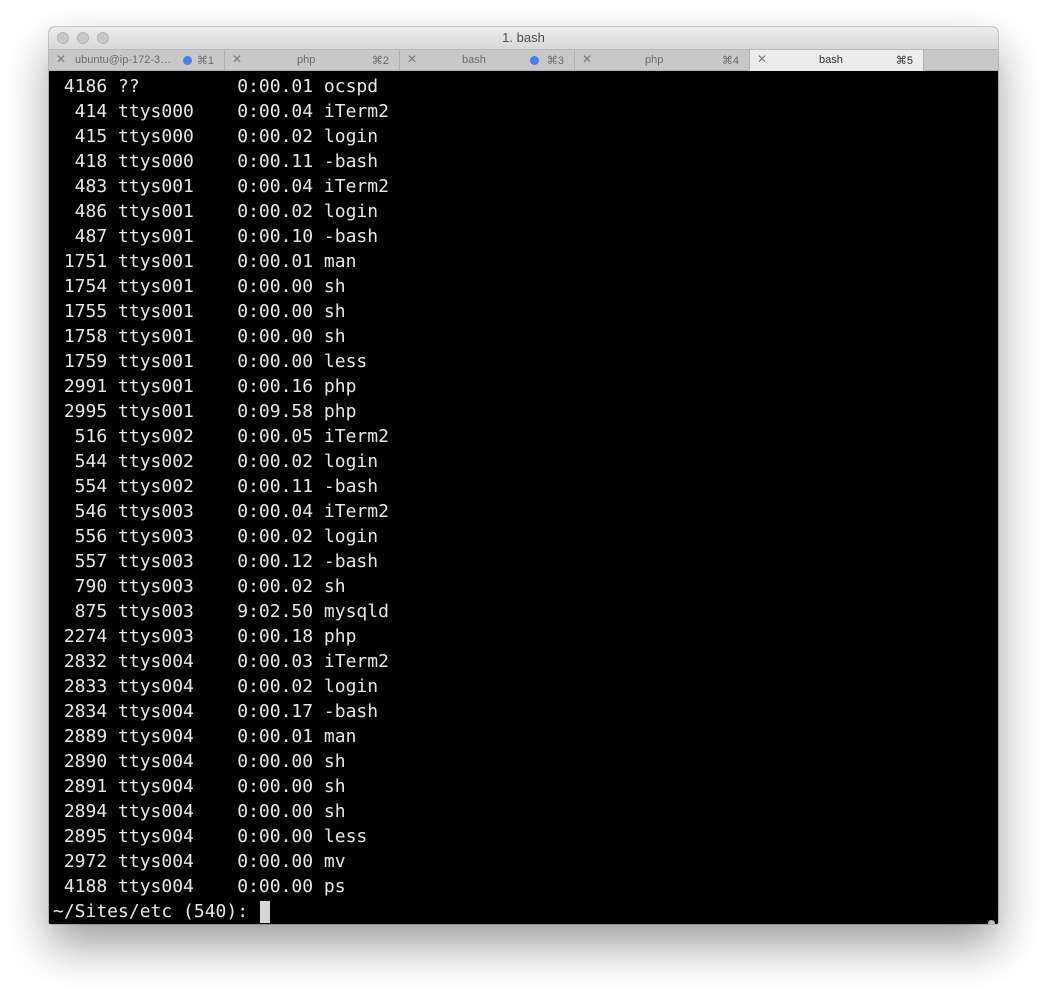 Image resolution: width=1046 pixels, height=999 pixels. Describe the element at coordinates (991, 922) in the screenshot. I see `scrollbar-thumb` at that location.